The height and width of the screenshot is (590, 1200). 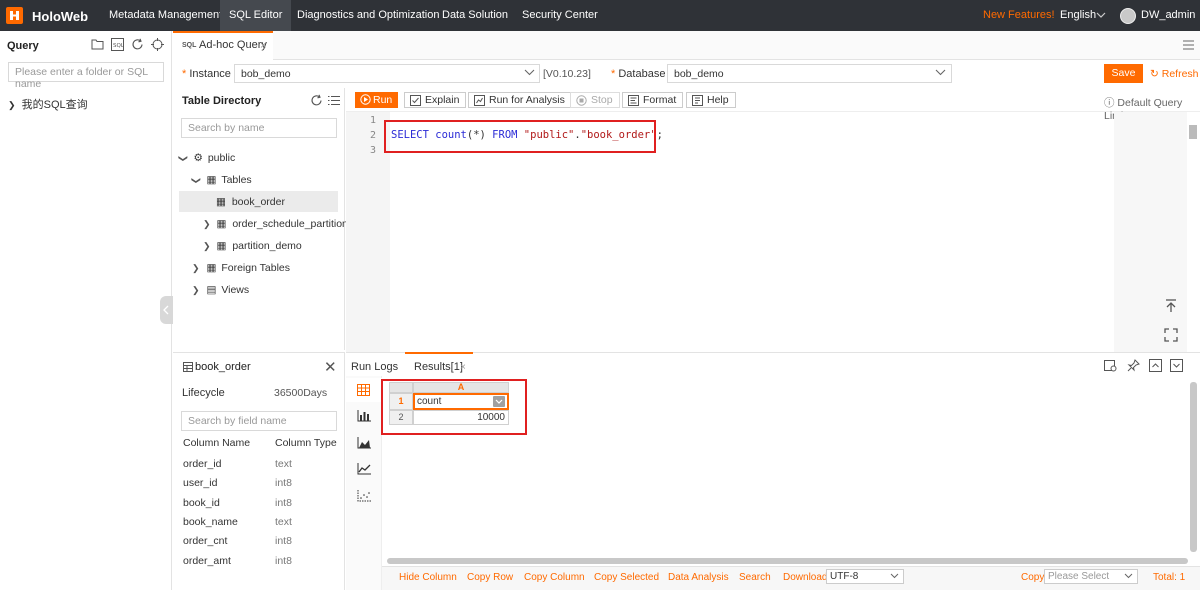 I want to click on run-for-analysis-button: Run for Analysis, so click(x=520, y=100).